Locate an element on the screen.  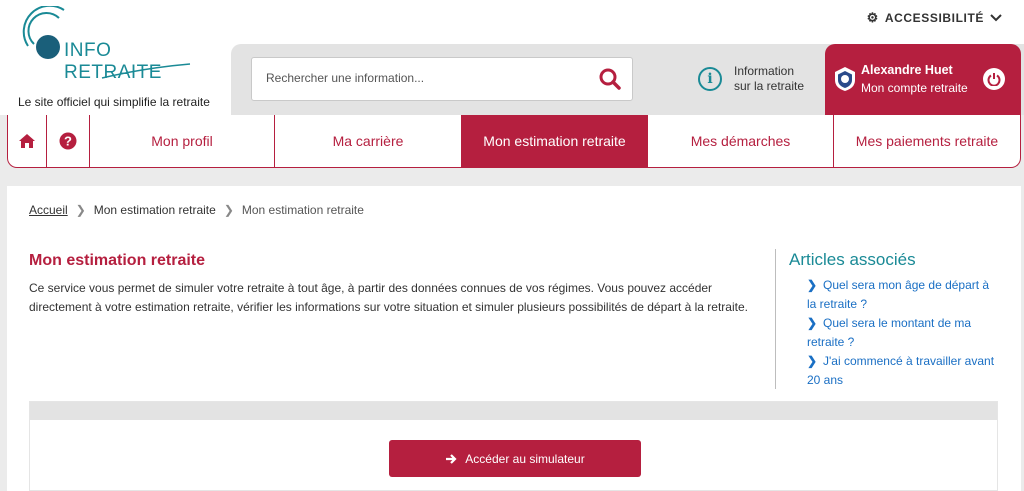
user-name: Alexandre Huet is located at coordinates (907, 70).